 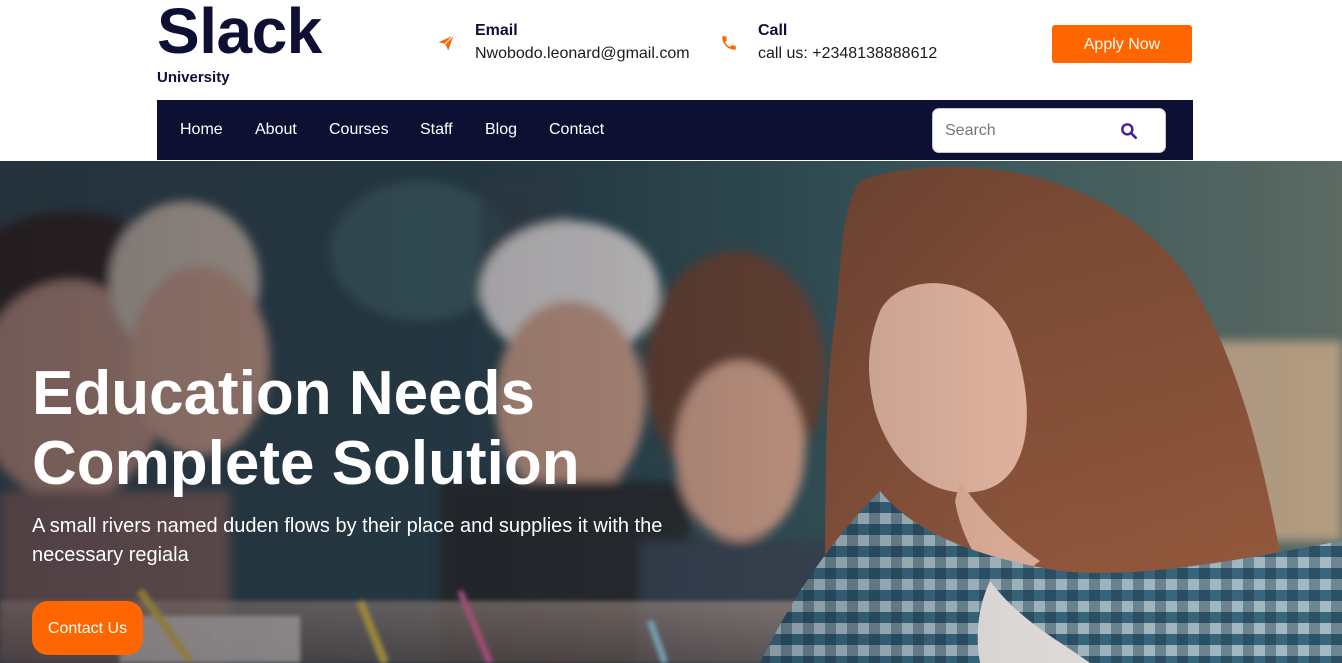 What do you see at coordinates (201, 130) in the screenshot?
I see `nav-item-home: Home` at bounding box center [201, 130].